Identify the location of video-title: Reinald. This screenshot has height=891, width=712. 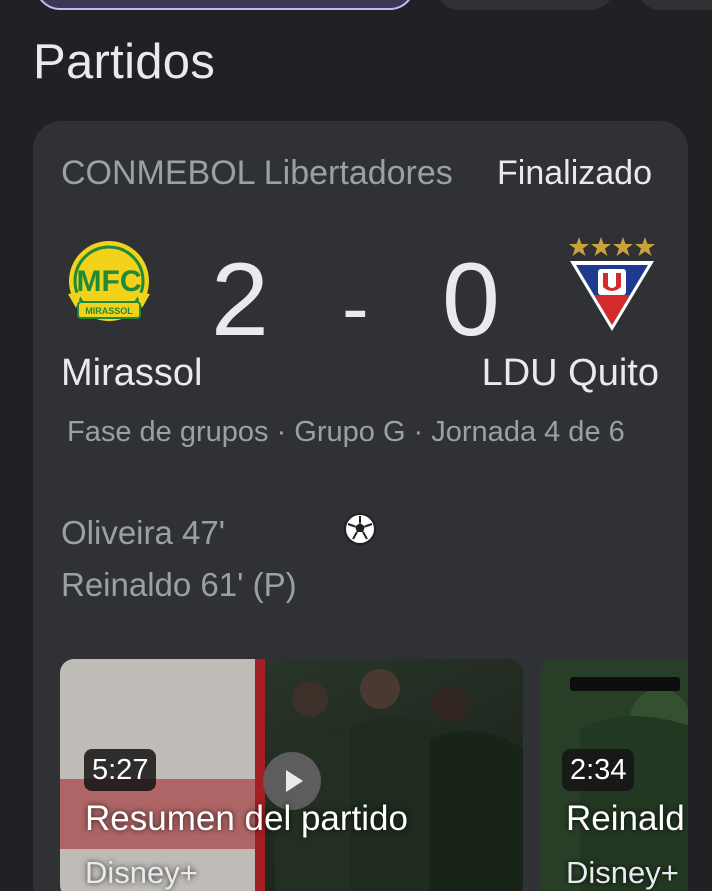
(625, 819).